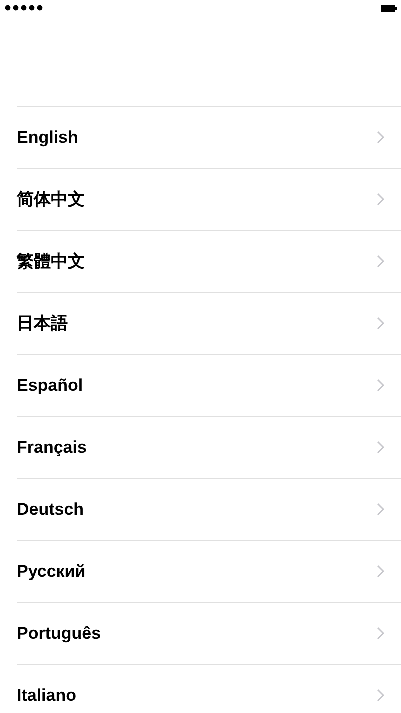  Describe the element at coordinates (209, 634) in the screenshot. I see `language-item: Português` at that location.